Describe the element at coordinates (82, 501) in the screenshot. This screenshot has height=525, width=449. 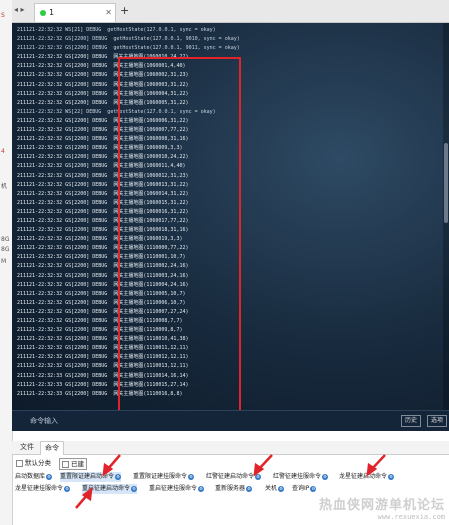
I see `arrow-annotation` at that location.